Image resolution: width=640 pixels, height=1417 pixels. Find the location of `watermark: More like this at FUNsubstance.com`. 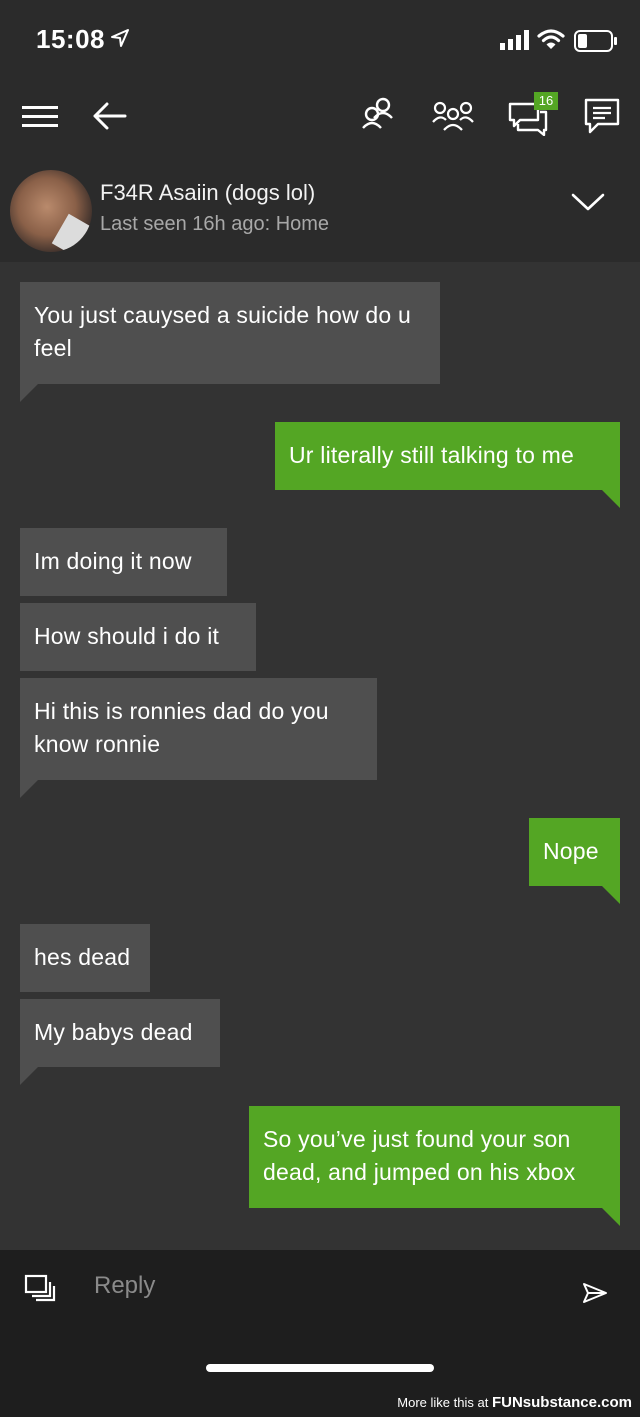

watermark: More like this at FUNsubstance.com is located at coordinates (514, 1402).